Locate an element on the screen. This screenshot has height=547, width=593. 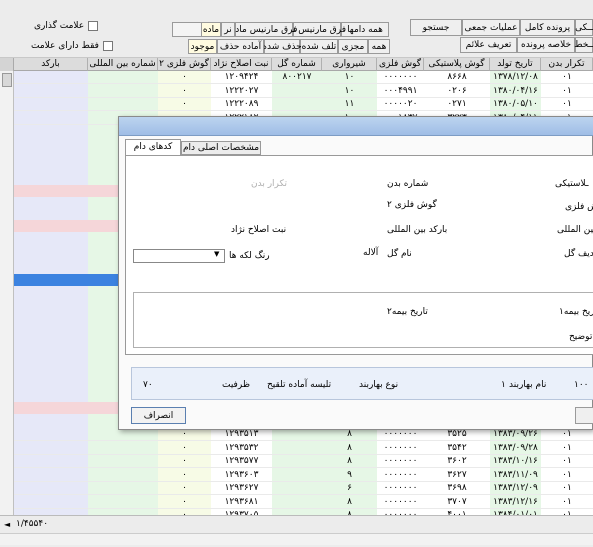
cancel-button: انصراف is located at coordinates (158, 415).